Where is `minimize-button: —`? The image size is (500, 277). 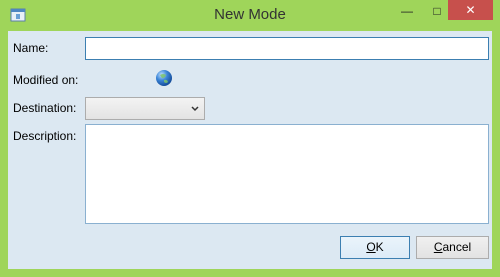 minimize-button: — is located at coordinates (407, 11).